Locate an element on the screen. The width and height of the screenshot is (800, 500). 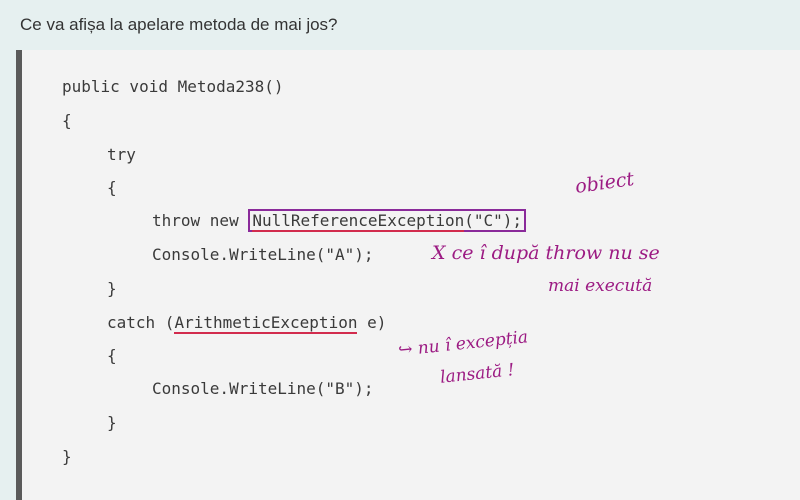
catch-keyword: catch ( is located at coordinates (141, 322).